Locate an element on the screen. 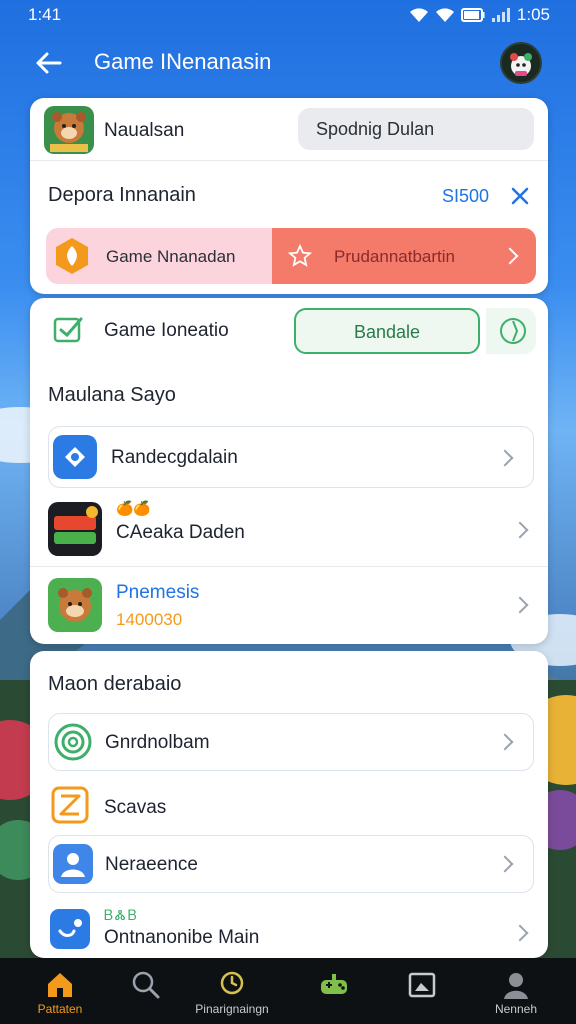 The height and width of the screenshot is (1024, 576). list-item-label: Ontnanonibe Main is located at coordinates (182, 937).